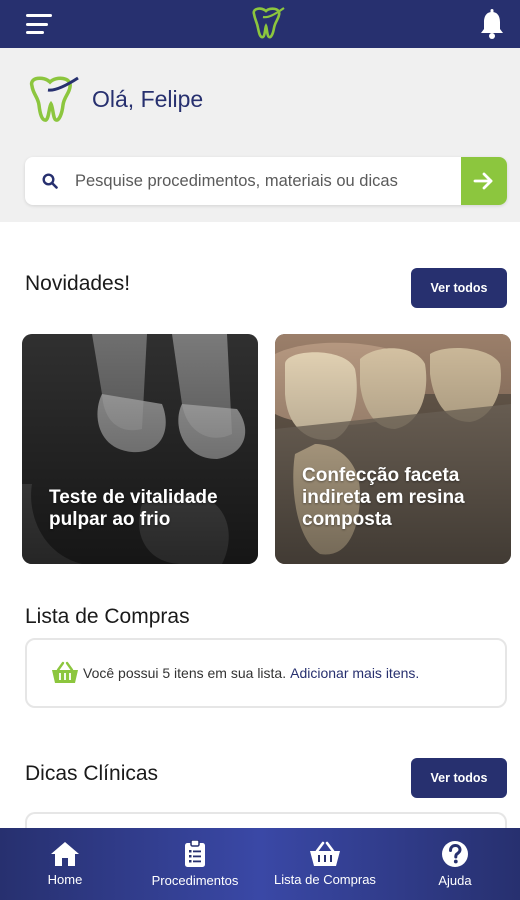 This screenshot has height=900, width=520. I want to click on search-submit-button, so click(484, 181).